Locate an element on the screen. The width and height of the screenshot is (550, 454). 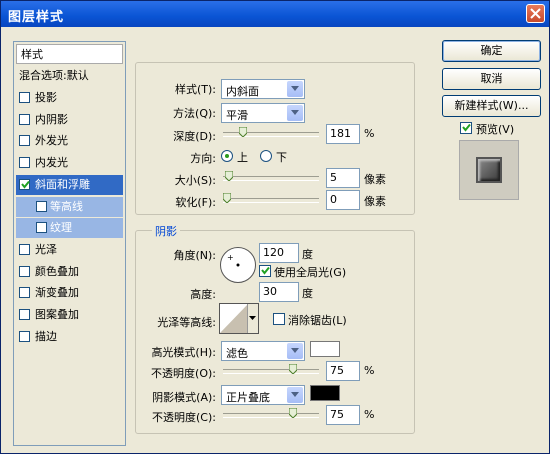
global-light-checkbox is located at coordinates (265, 271).